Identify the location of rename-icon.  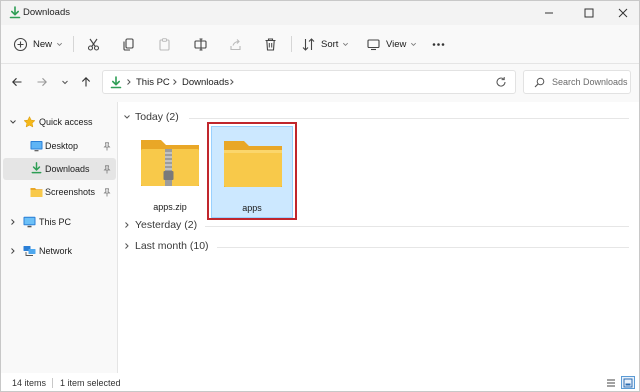
(200, 44).